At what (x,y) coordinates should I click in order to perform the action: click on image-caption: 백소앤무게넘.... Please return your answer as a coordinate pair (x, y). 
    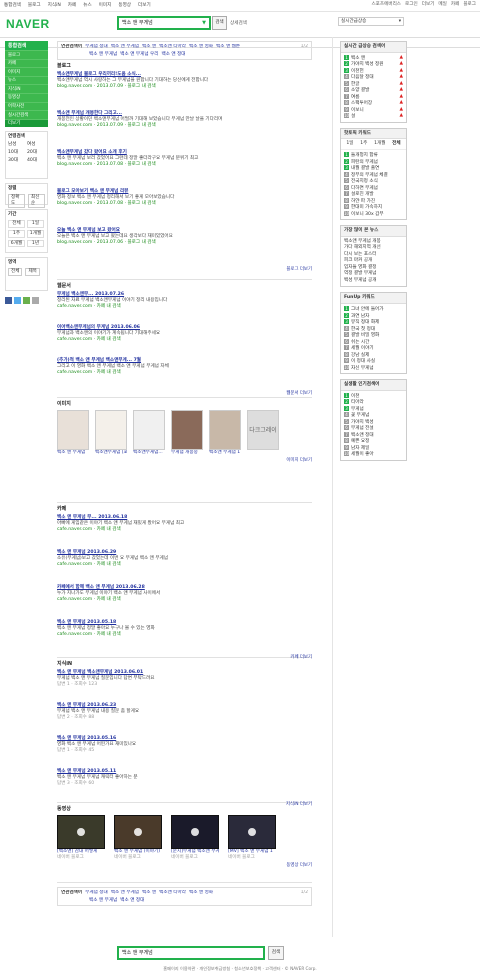
    Looking at the image, I should click on (149, 453).